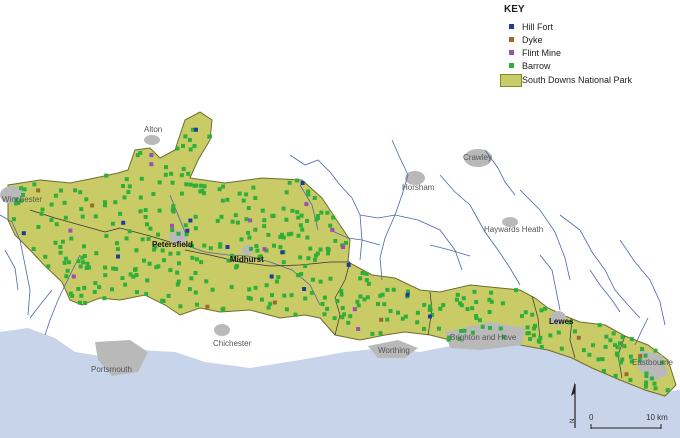 The height and width of the screenshot is (438, 680). Describe the element at coordinates (561, 321) in the screenshot. I see `label-lewes: Lewes` at that location.